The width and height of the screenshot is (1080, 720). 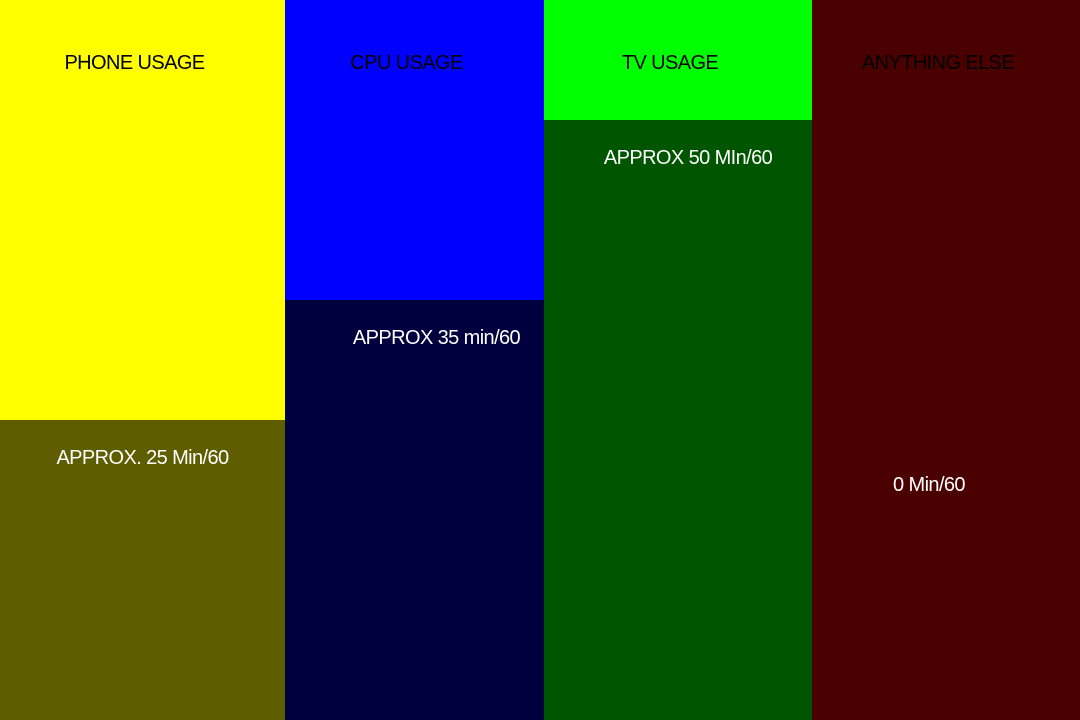 What do you see at coordinates (929, 485) in the screenshot?
I see `value-label-3: 0 Min/60` at bounding box center [929, 485].